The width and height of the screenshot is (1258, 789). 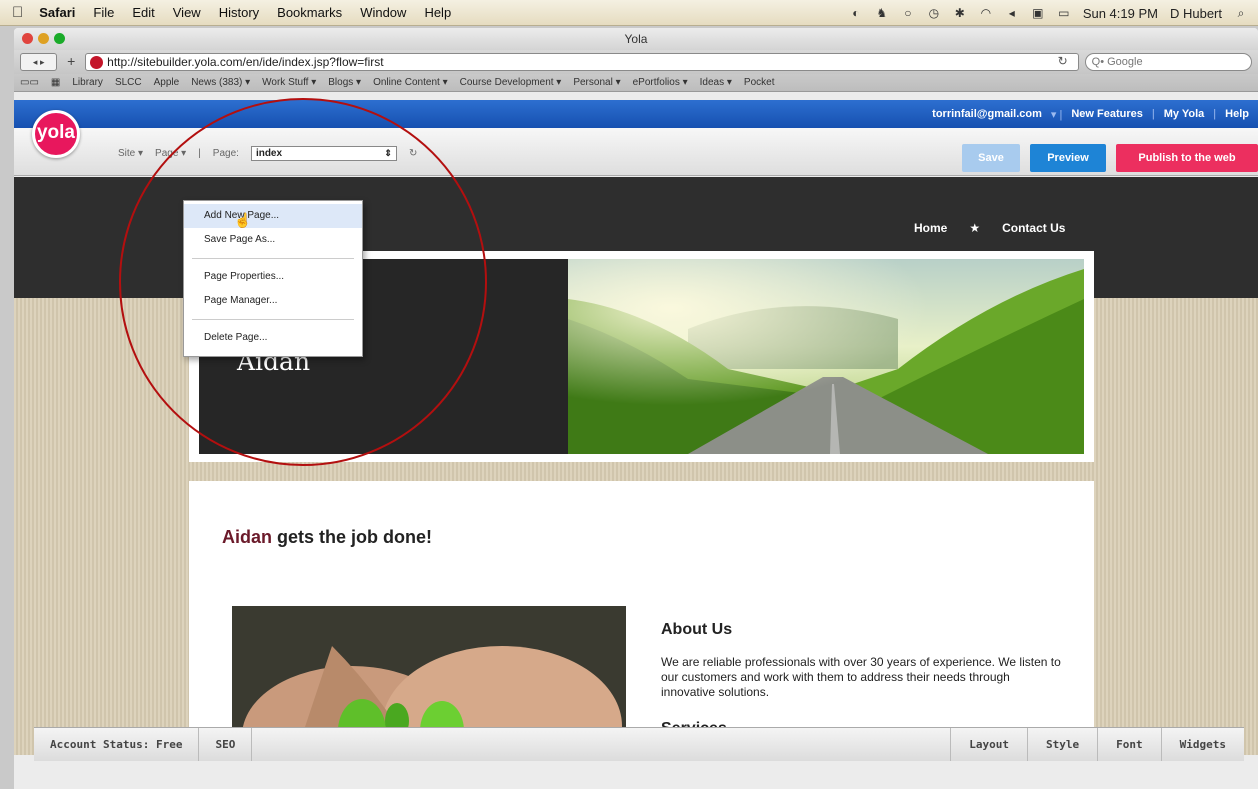 What do you see at coordinates (1168, 62) in the screenshot?
I see `search-field: Q• Google` at bounding box center [1168, 62].